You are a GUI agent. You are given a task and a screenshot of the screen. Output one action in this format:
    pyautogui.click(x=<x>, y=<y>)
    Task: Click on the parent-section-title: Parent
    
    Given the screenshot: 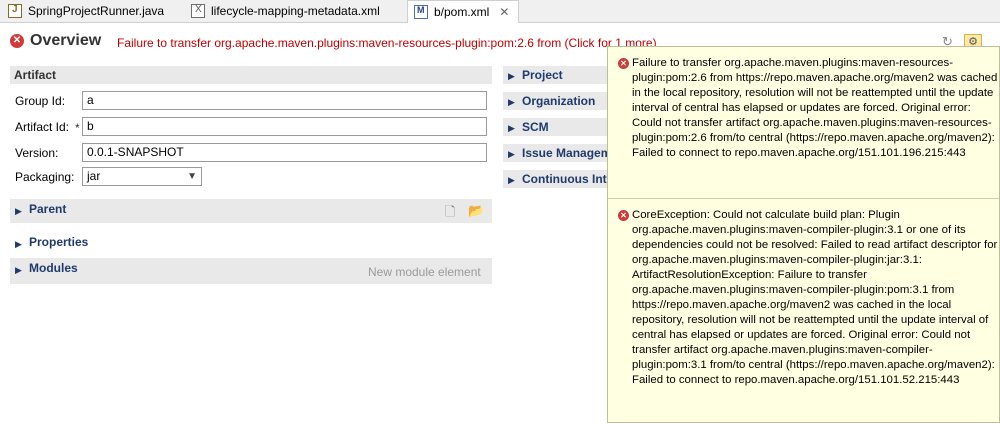 What is the action you would take?
    pyautogui.click(x=47, y=209)
    